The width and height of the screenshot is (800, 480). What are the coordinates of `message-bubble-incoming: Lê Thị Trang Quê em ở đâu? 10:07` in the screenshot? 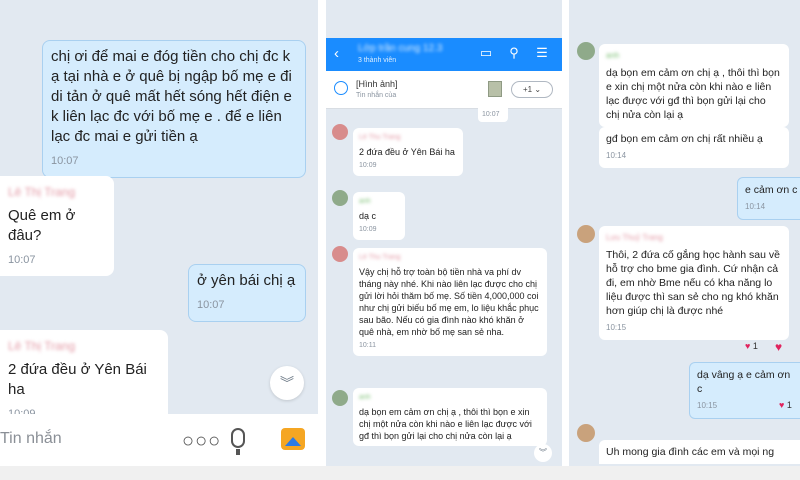 It's located at (57, 226).